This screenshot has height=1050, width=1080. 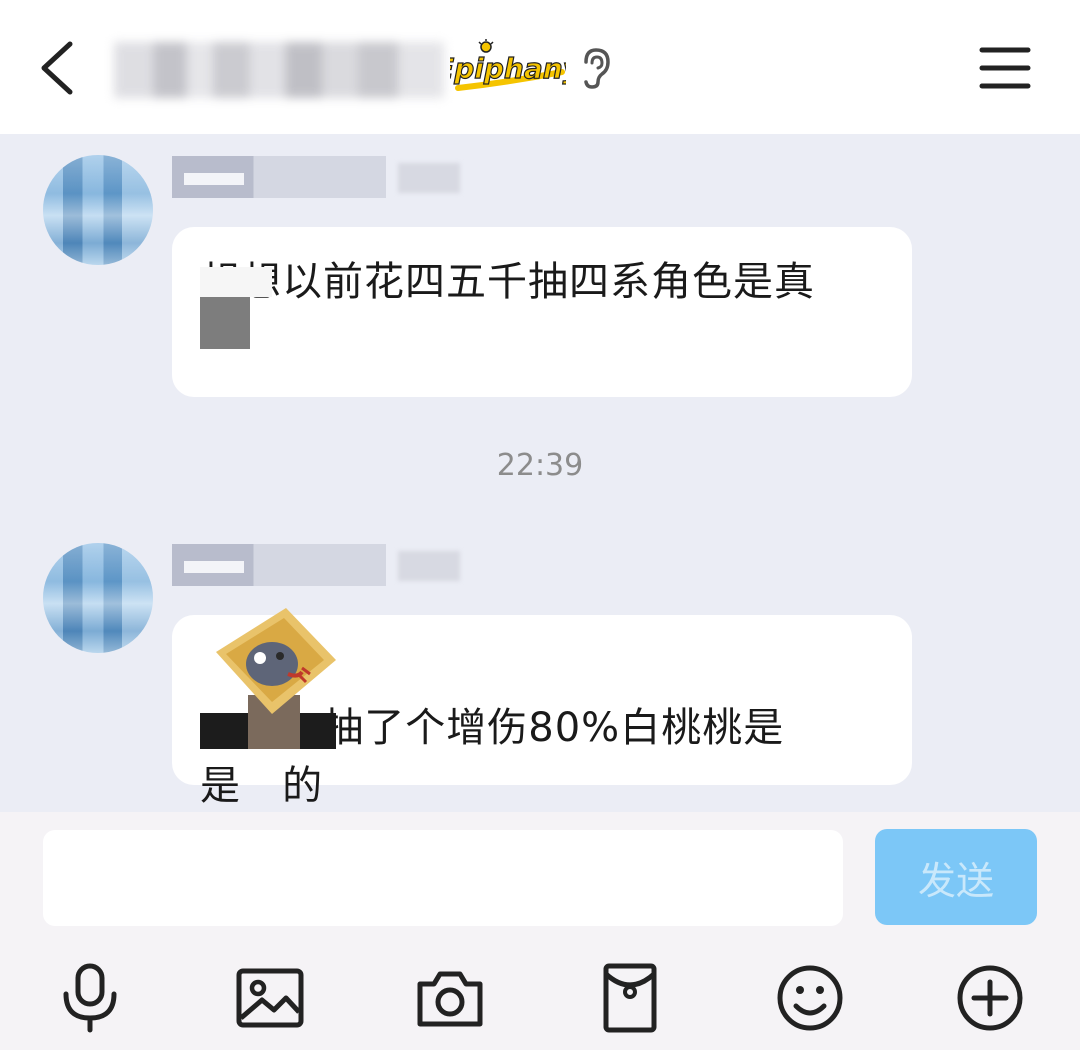 I want to click on epiphany-badge: Epiphany, so click(x=508, y=67).